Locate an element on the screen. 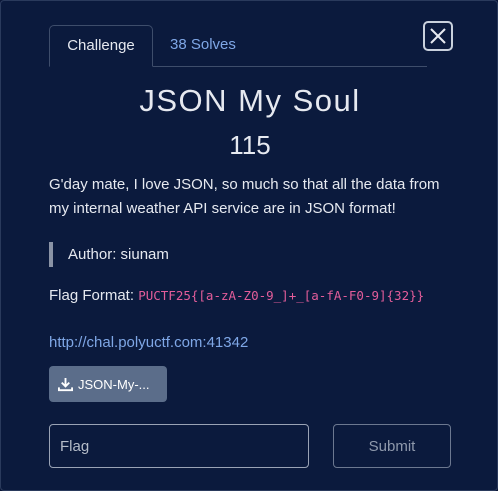 This screenshot has height=491, width=498. challenge-title: JSON My Soul is located at coordinates (250, 100).